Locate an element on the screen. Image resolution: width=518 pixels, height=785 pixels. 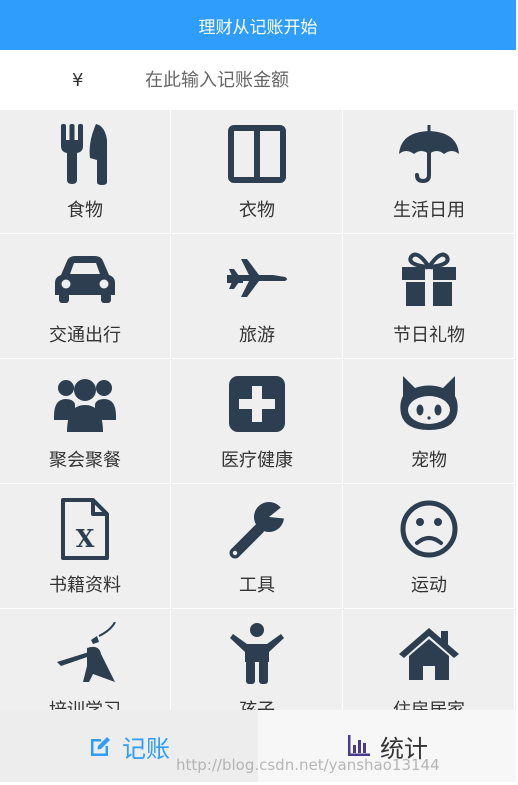
github-cat-icon is located at coordinates (429, 403).